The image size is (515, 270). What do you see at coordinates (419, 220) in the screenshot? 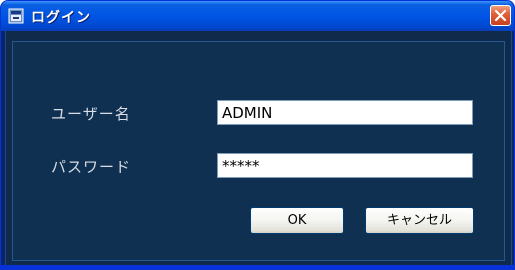
I see `cancel-button: キャンセル` at bounding box center [419, 220].